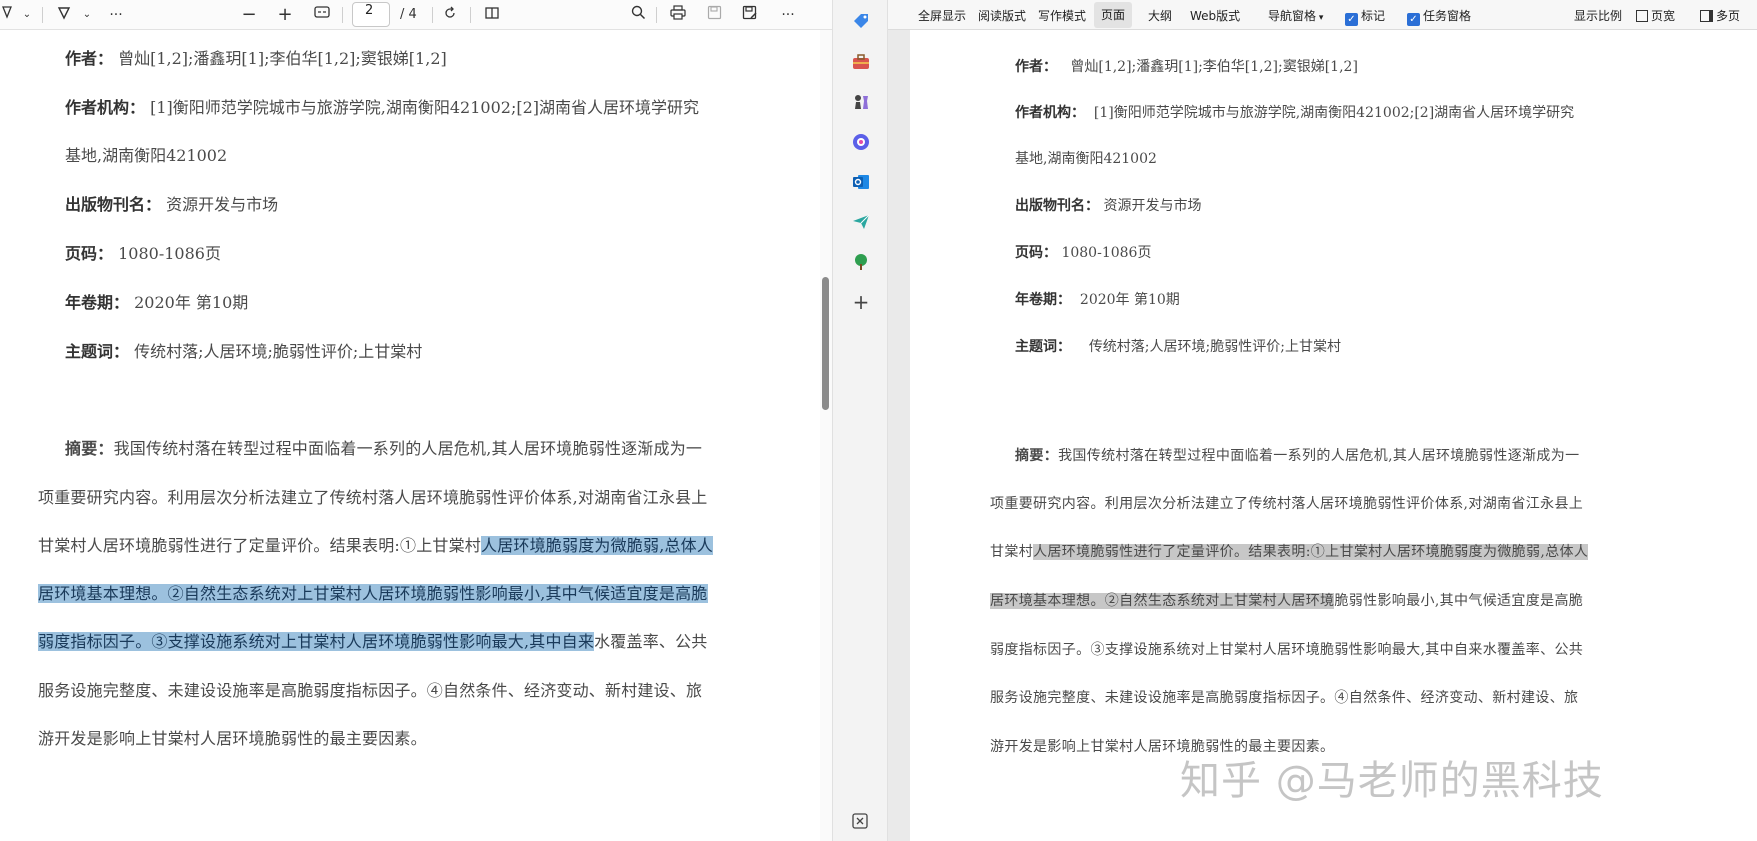 The width and height of the screenshot is (1757, 841). What do you see at coordinates (1655, 16) in the screenshot?
I see `page-width-button: 页宽` at bounding box center [1655, 16].